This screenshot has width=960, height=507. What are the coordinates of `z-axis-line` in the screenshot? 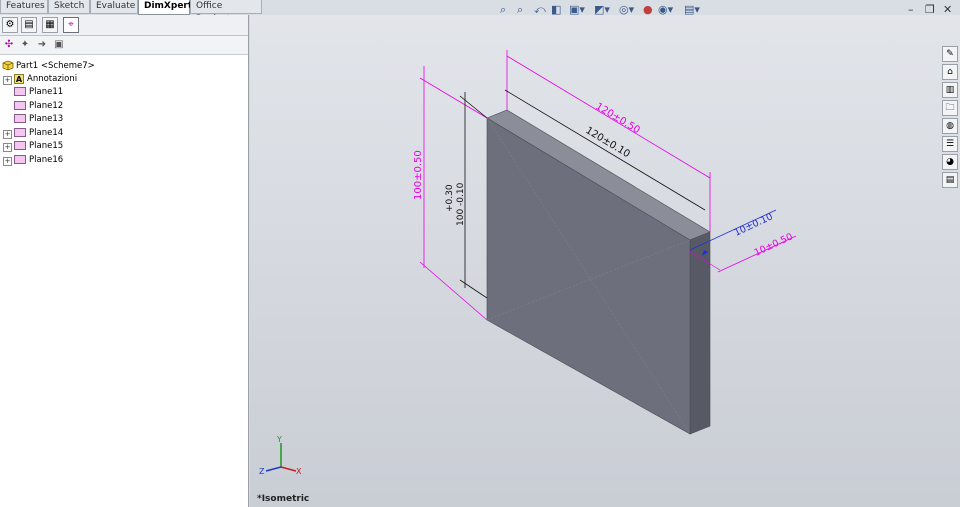 It's located at (273, 469).